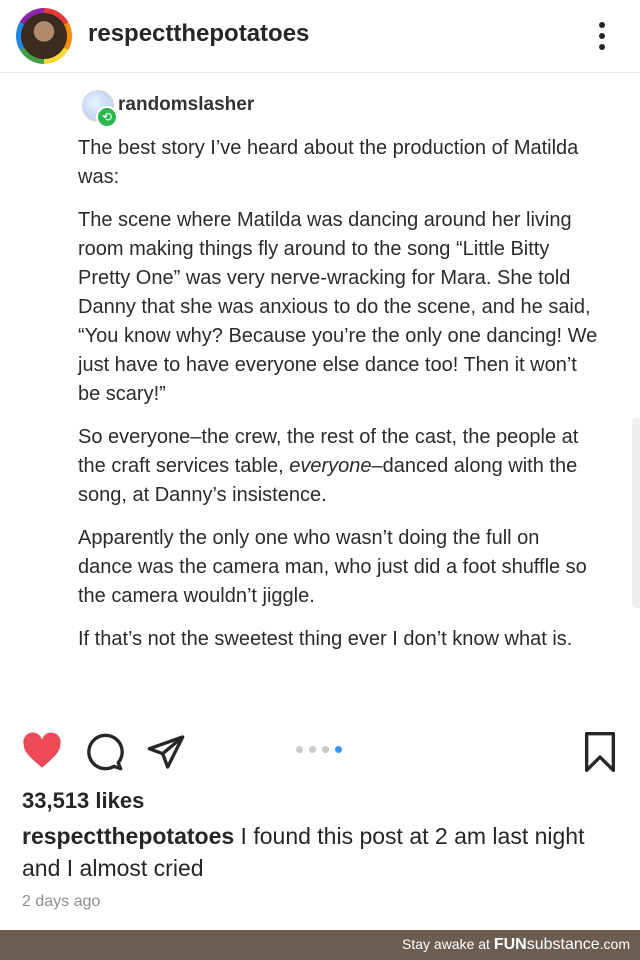 The image size is (640, 960). What do you see at coordinates (320, 945) in the screenshot?
I see `watermark-bar: Stay awake at FUNsubstance.com` at bounding box center [320, 945].